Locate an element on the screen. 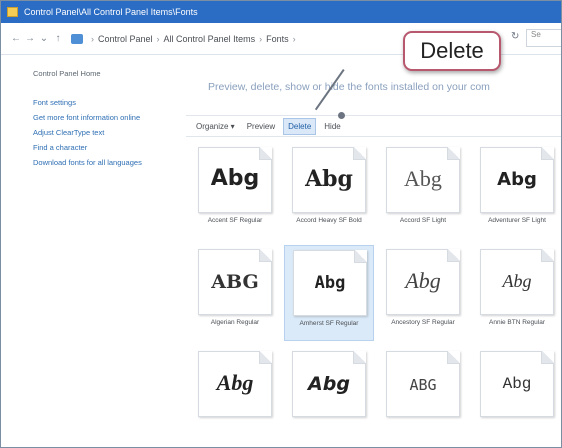 This screenshot has height=448, width=562. recent-dropdown-icon: ⌄ is located at coordinates (44, 38).